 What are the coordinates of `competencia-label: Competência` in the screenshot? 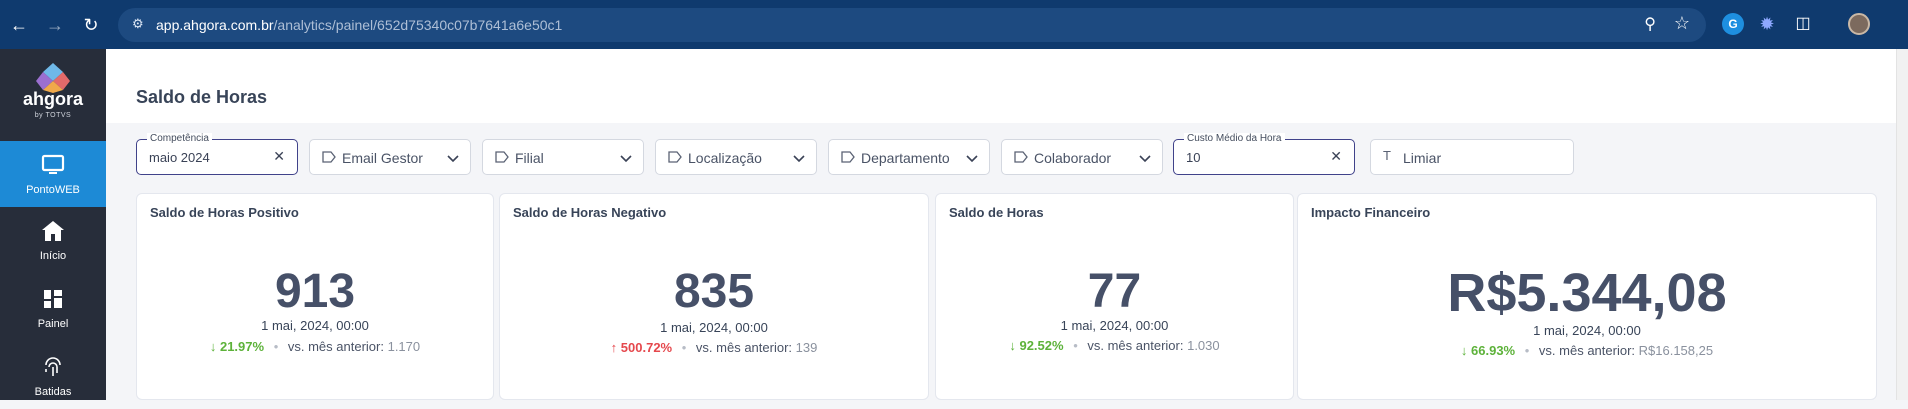 It's located at (179, 138).